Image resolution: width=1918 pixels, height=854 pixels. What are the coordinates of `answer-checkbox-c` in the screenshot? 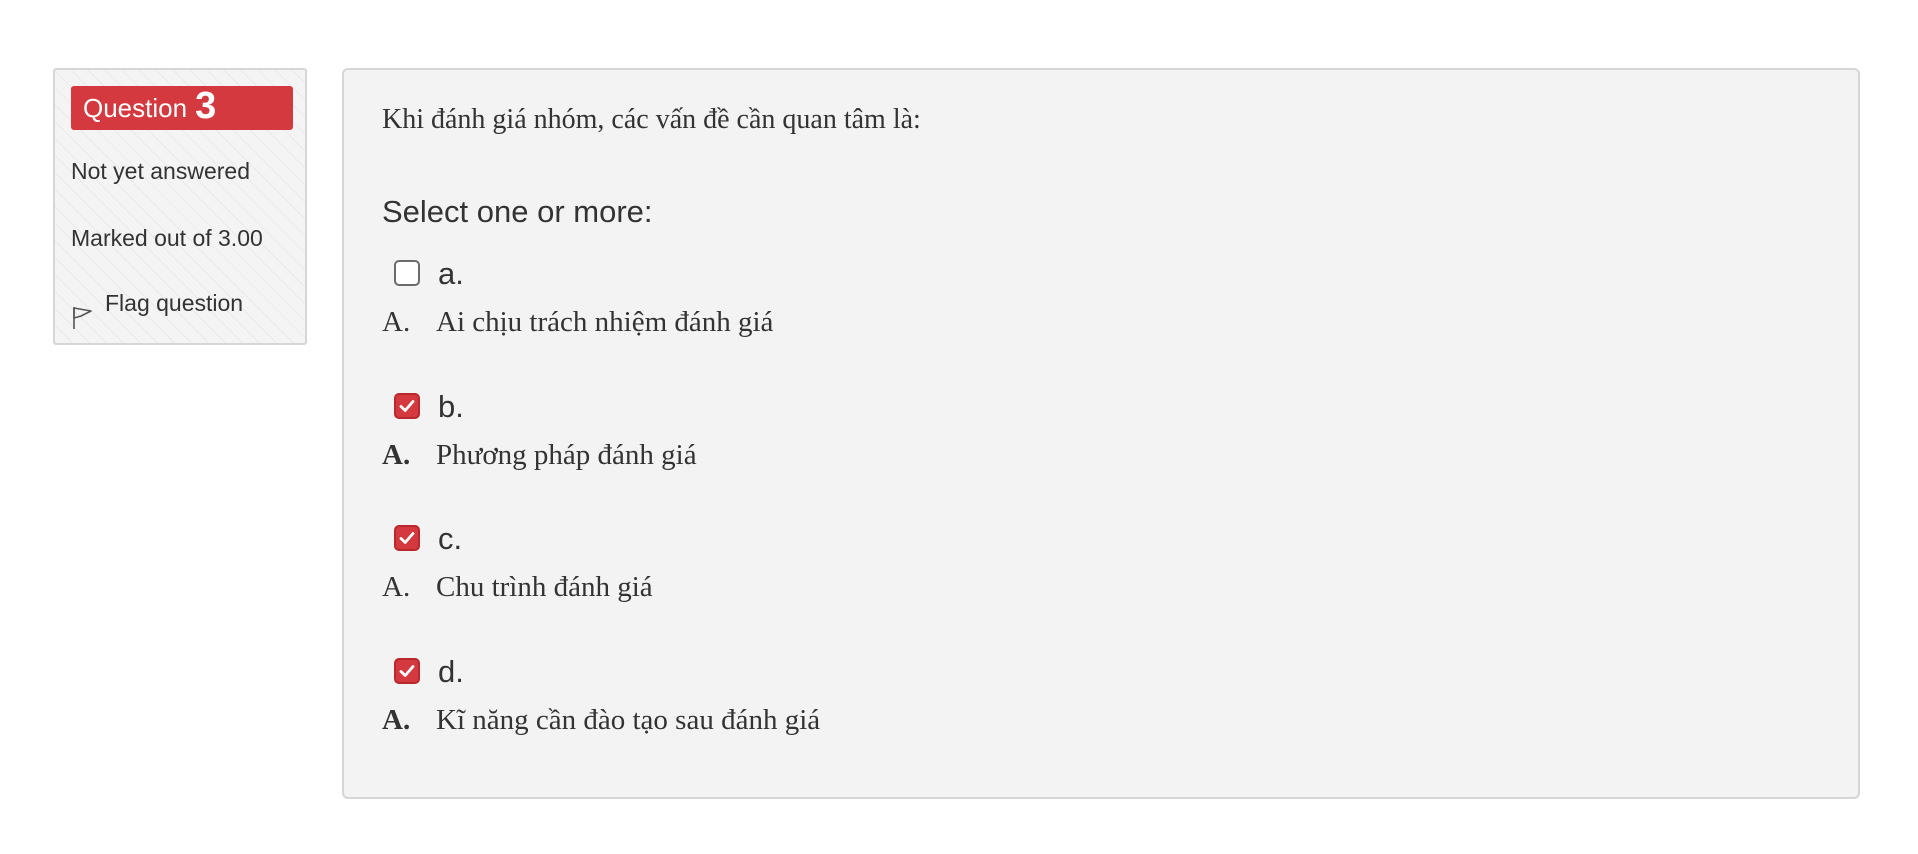 It's located at (407, 538).